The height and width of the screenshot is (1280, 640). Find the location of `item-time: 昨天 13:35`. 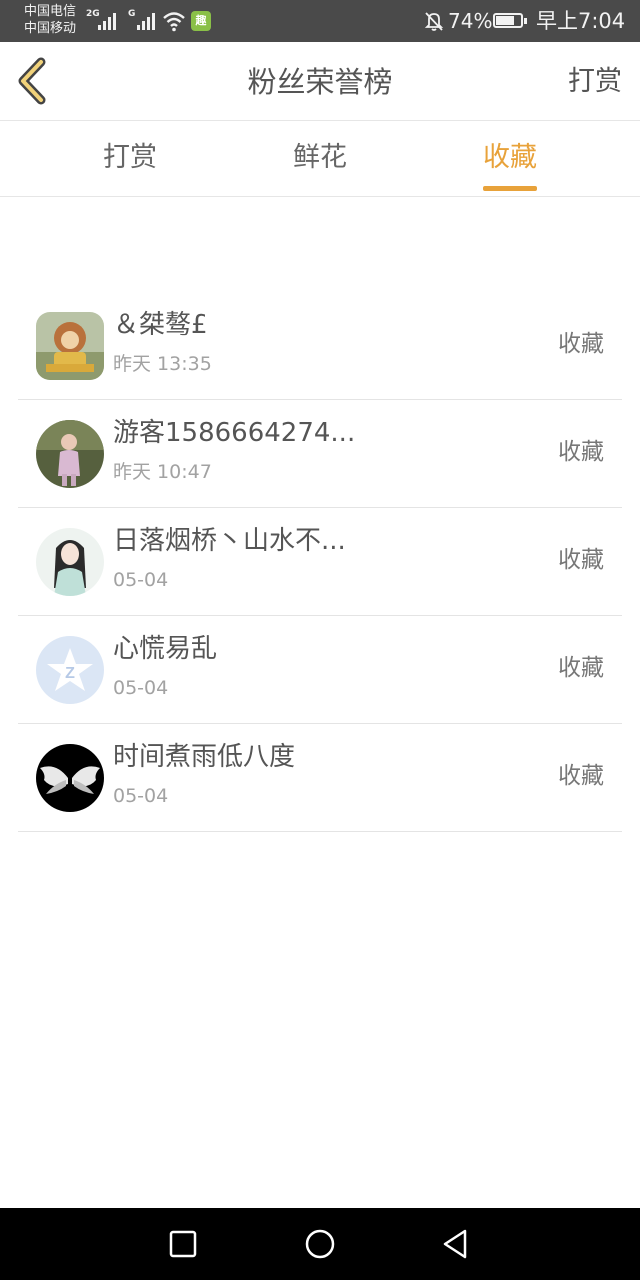

item-time: 昨天 13:35 is located at coordinates (162, 364).